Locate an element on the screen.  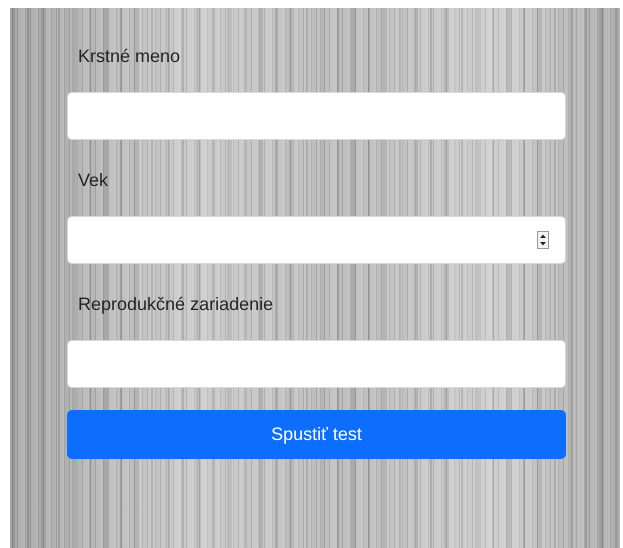
spinner-icon is located at coordinates (543, 240).